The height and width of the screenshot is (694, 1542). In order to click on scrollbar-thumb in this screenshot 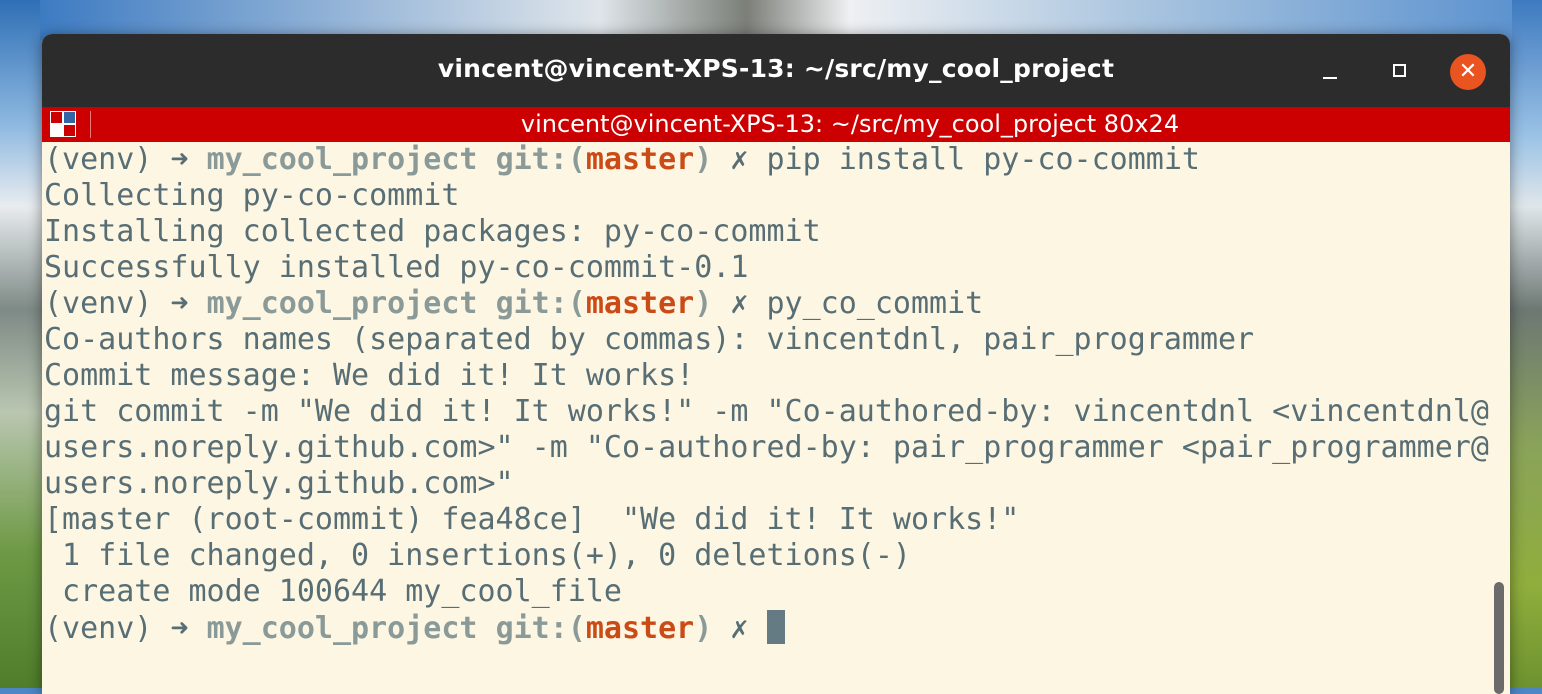, I will do `click(1499, 638)`.